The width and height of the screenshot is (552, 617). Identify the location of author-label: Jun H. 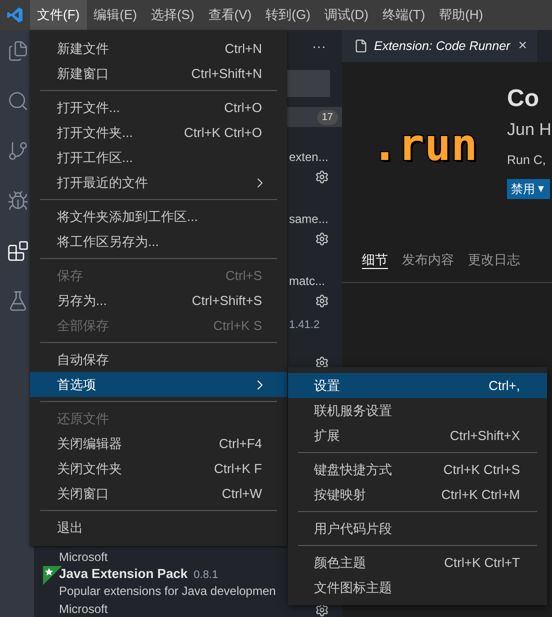
(529, 130).